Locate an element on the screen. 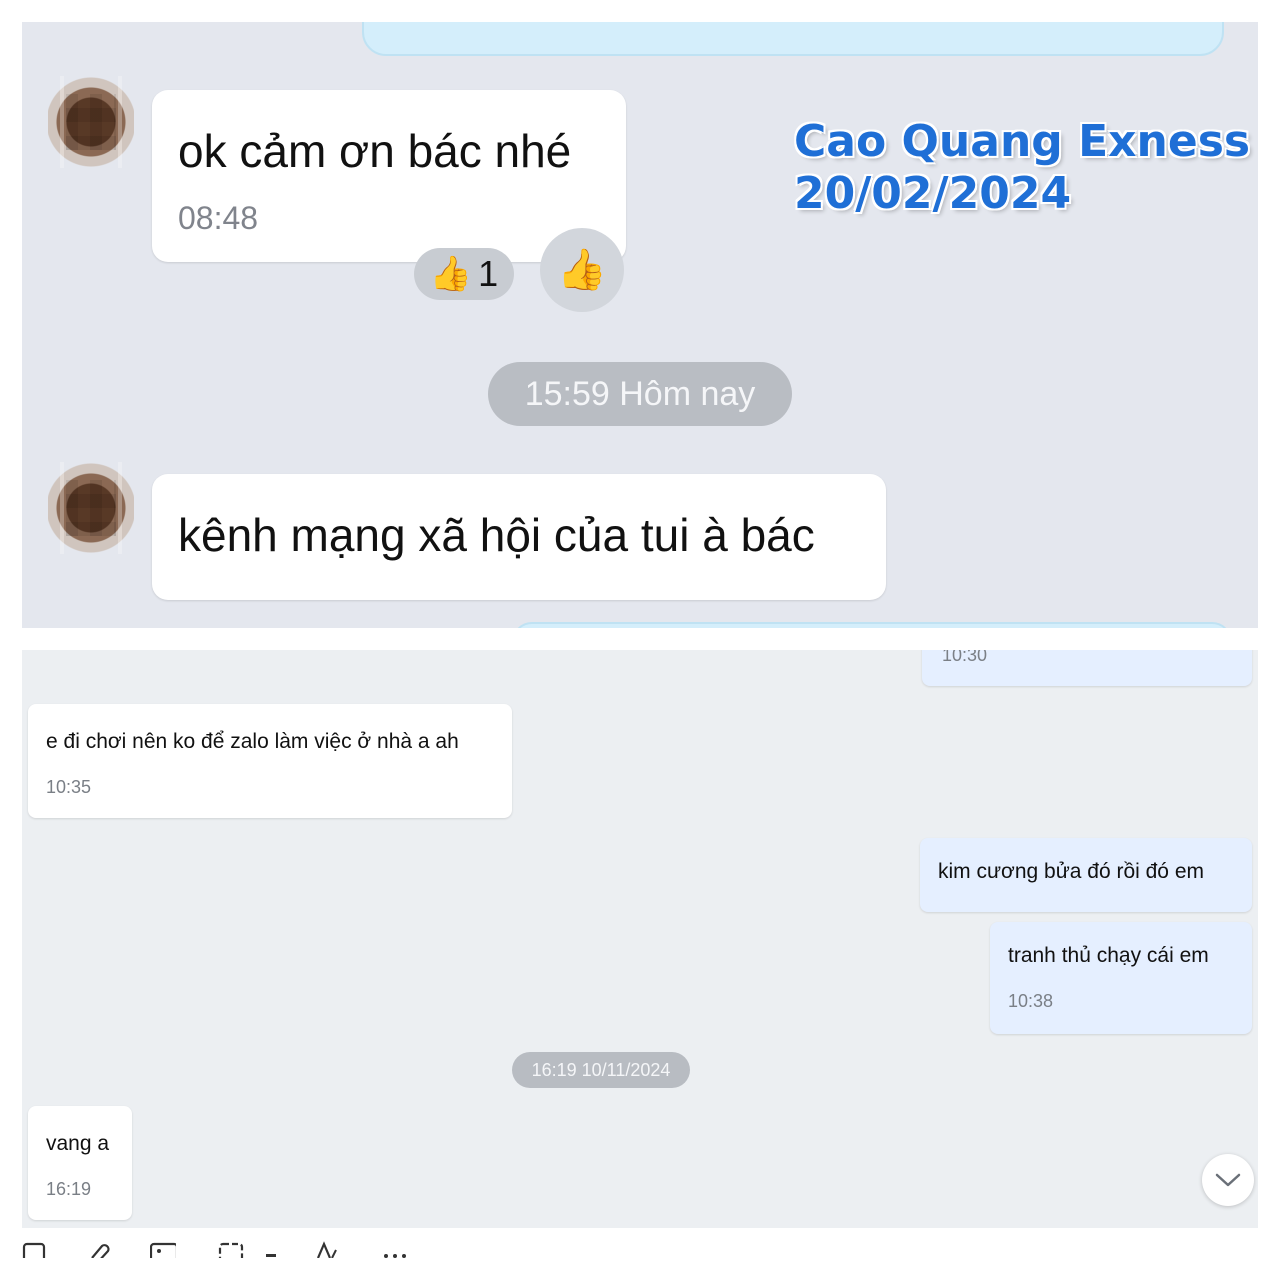 The height and width of the screenshot is (1280, 1280). screenshot-icon is located at coordinates (231, 1247).